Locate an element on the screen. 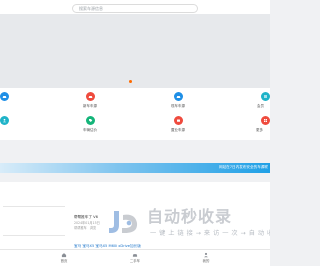 This screenshot has width=320, height=266. grid-label-more: 更多 is located at coordinates (259, 130).